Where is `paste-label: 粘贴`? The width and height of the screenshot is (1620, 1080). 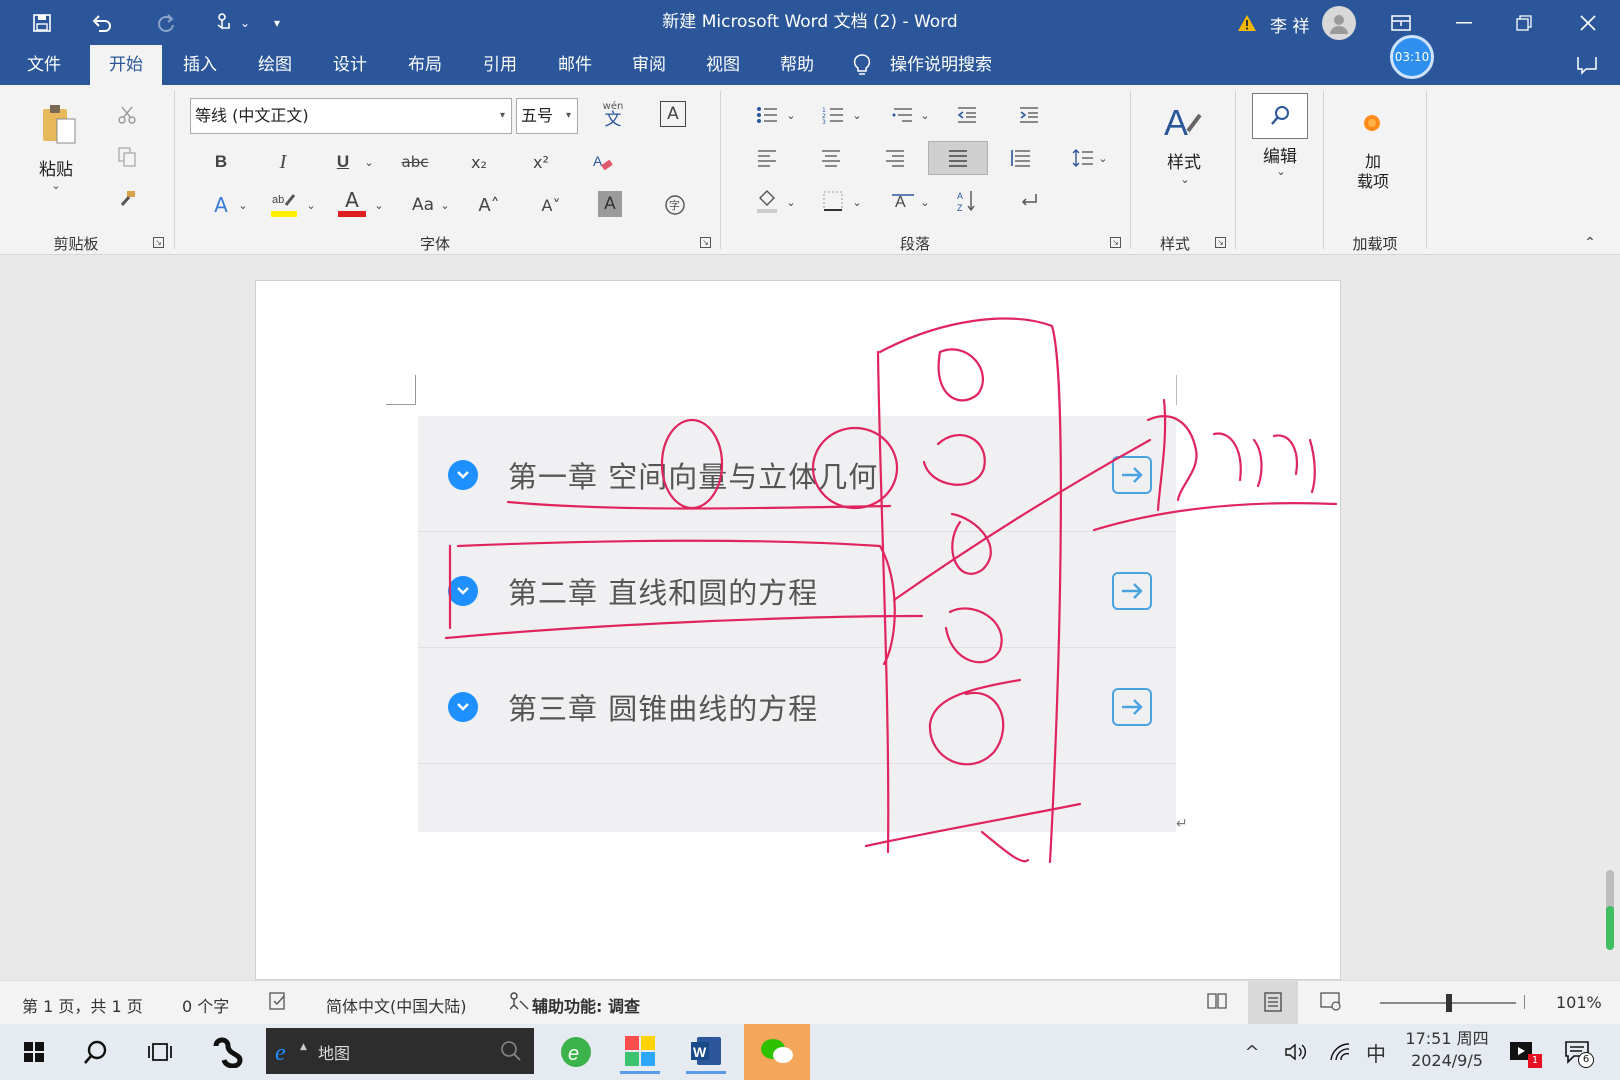 paste-label: 粘贴 is located at coordinates (56, 168).